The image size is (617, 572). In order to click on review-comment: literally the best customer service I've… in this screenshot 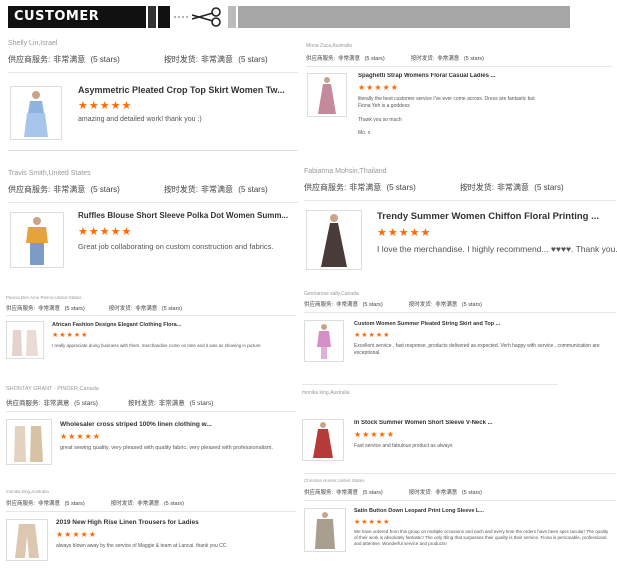, I will do `click(446, 102)`.